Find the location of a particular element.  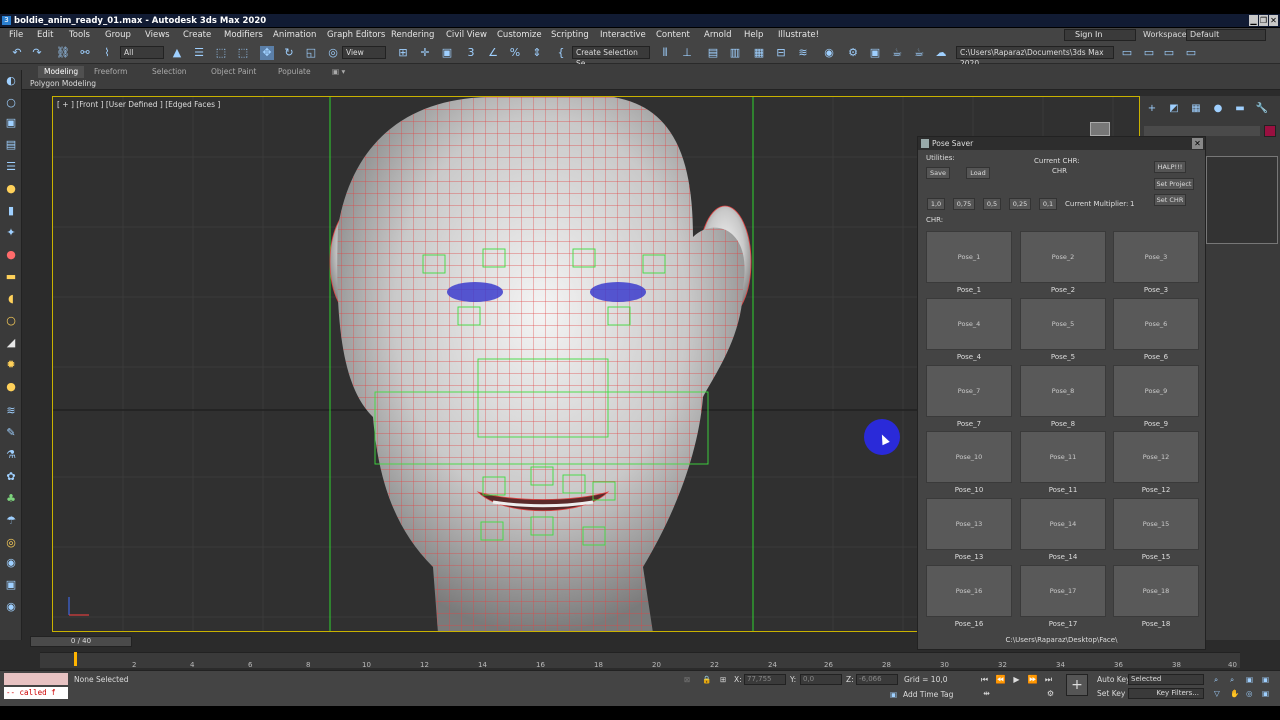

multiplier-0-75-button: 0,75 is located at coordinates (964, 204).